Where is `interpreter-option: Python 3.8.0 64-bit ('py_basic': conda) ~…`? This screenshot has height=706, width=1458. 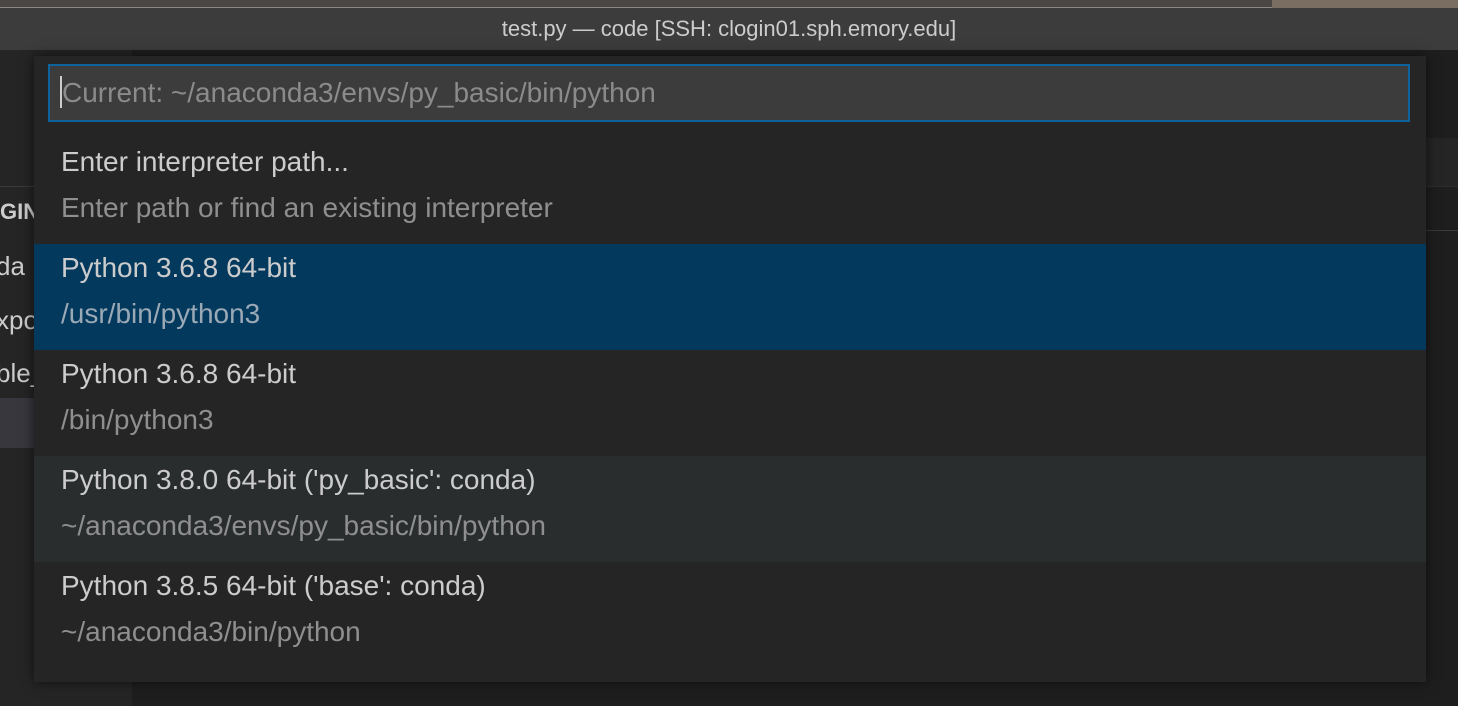 interpreter-option: Python 3.8.0 64-bit ('py_basic': conda) ~… is located at coordinates (730, 509).